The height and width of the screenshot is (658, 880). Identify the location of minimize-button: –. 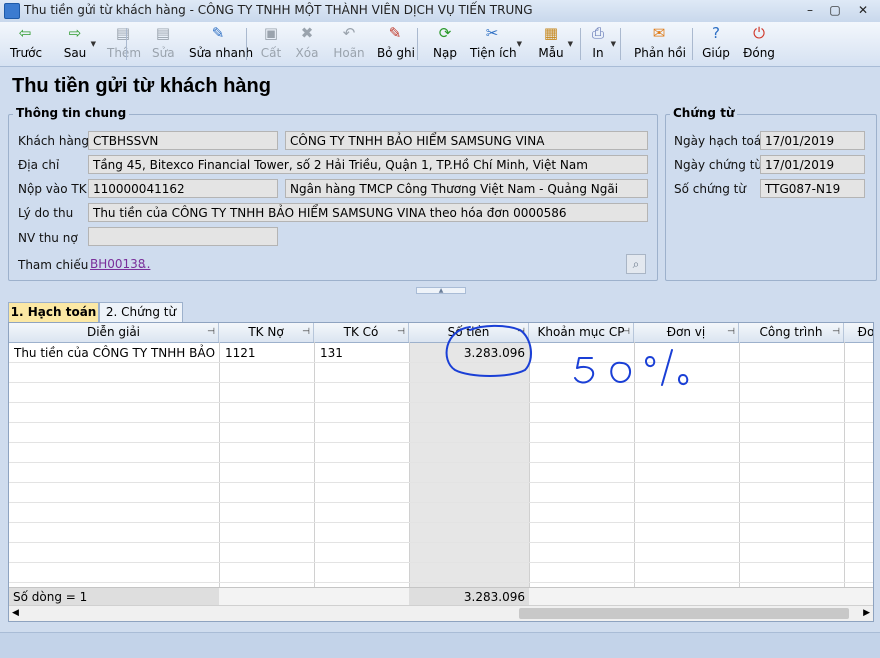
(810, 10).